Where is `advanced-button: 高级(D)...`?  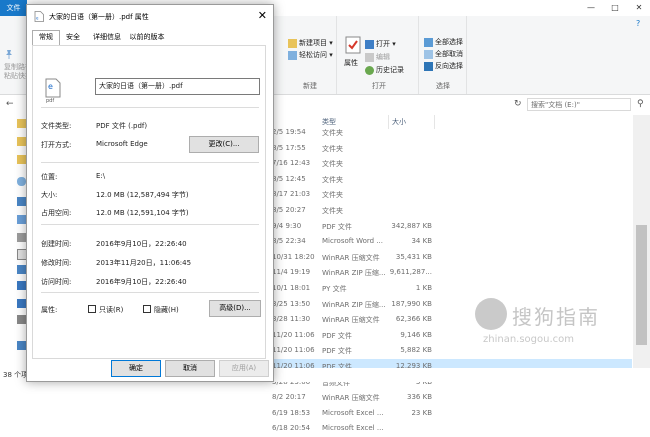 advanced-button: 高级(D)... is located at coordinates (235, 308).